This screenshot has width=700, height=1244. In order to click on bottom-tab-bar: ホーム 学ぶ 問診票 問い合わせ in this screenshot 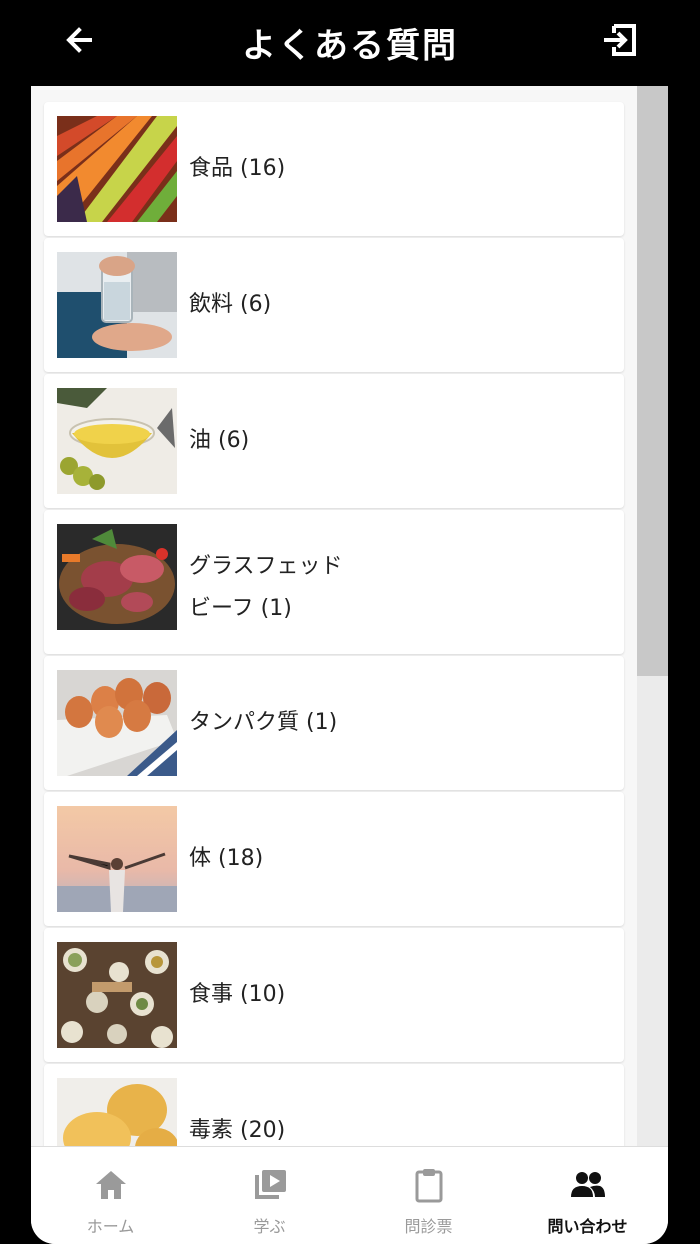, I will do `click(349, 1195)`.